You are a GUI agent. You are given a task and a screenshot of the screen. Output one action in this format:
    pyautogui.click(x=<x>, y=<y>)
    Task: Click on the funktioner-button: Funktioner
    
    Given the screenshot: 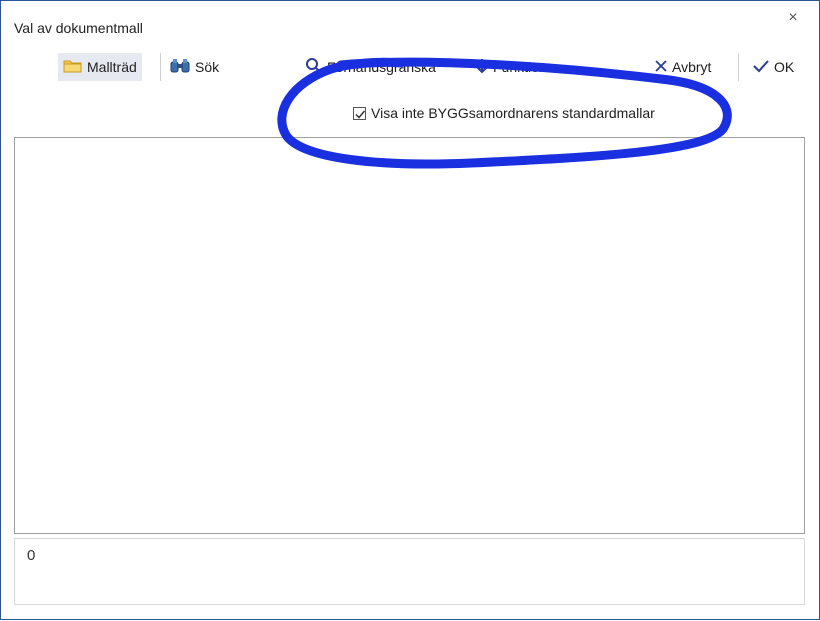 What is the action you would take?
    pyautogui.click(x=517, y=67)
    